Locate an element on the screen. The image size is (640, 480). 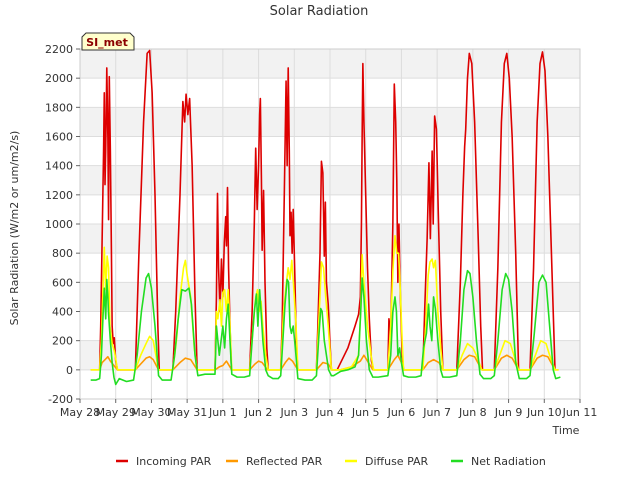
x-tick-label: Jun 3 is located at coordinates (293, 412).